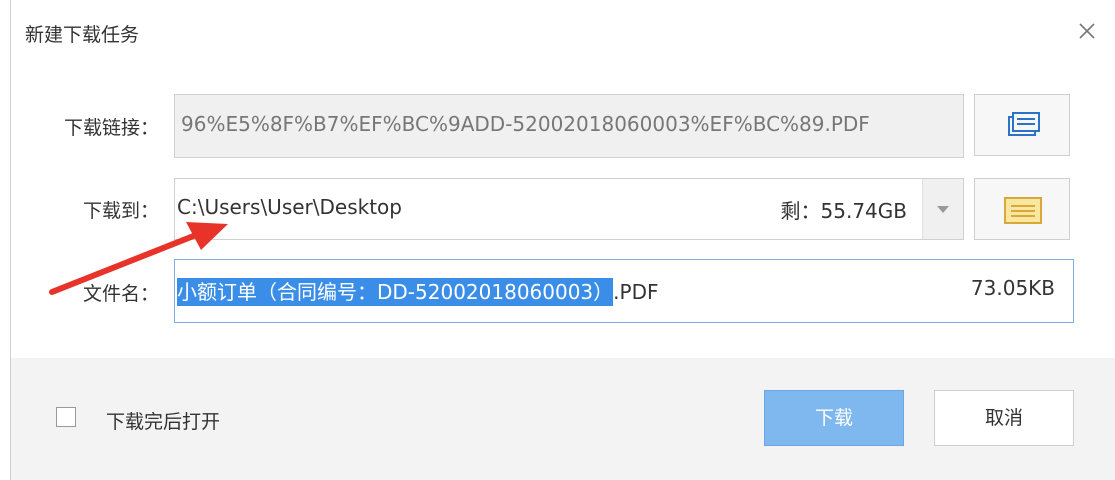  I want to click on path-dropdown-button, so click(942, 209).